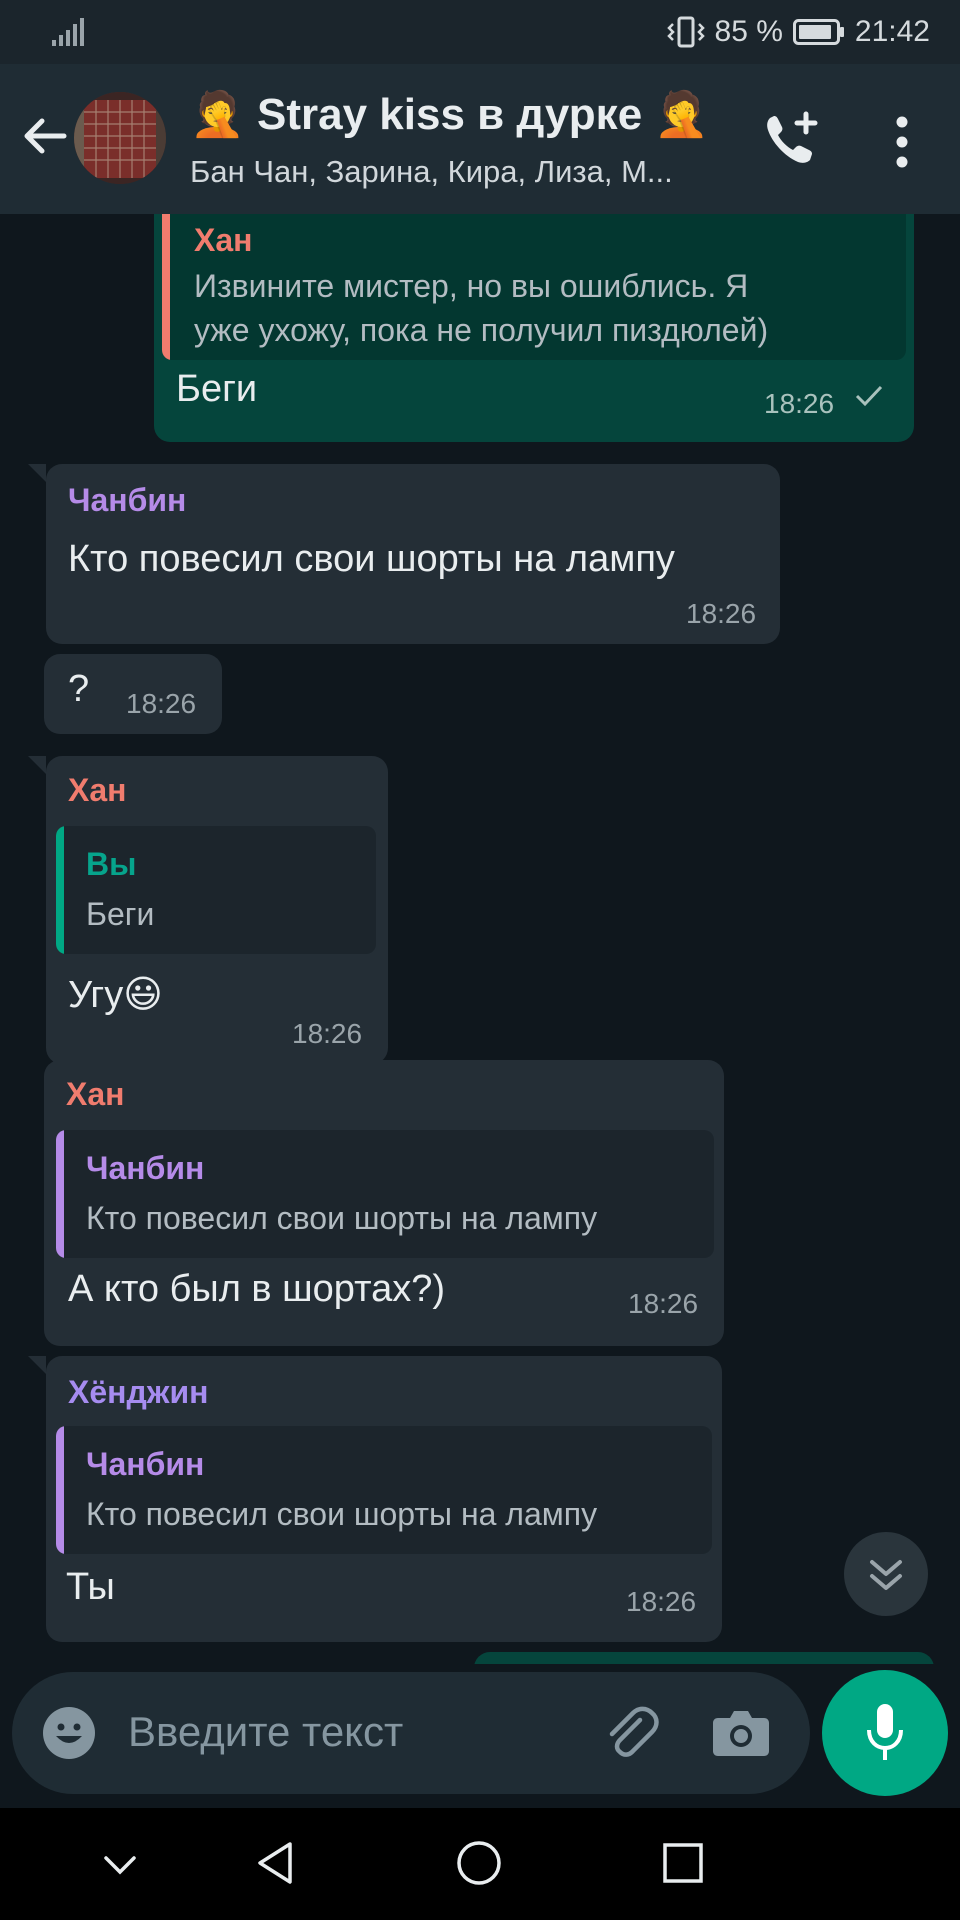  What do you see at coordinates (471, 286) in the screenshot?
I see `quote-text-line1: Извините мистер, но вы ошиблись. Я` at bounding box center [471, 286].